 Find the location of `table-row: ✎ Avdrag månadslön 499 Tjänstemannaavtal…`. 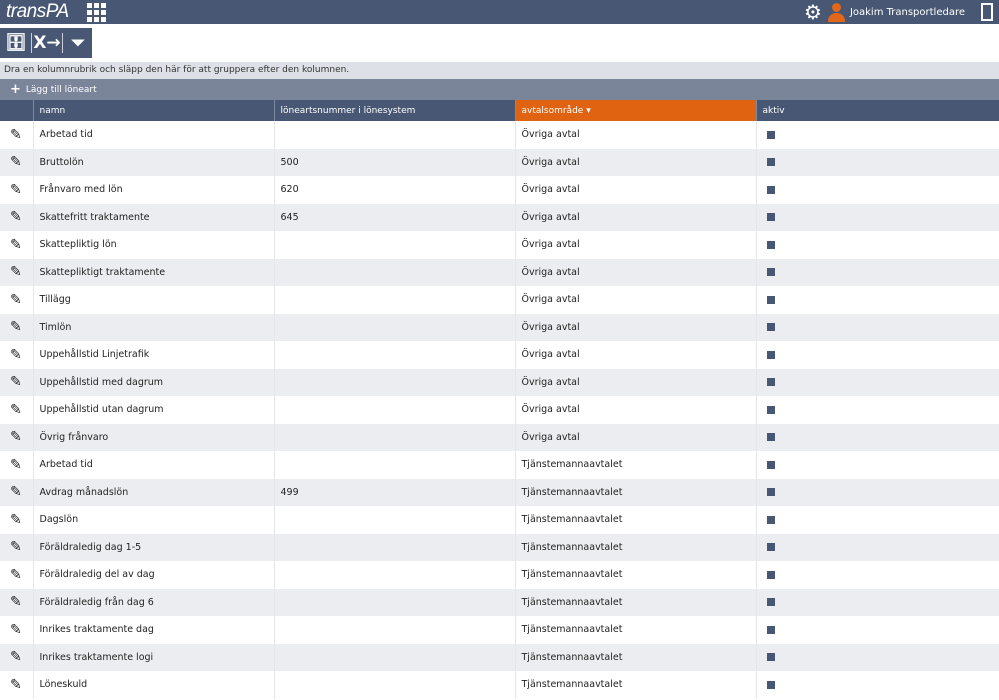

table-row: ✎ Avdrag månadslön 499 Tjänstemannaavtal… is located at coordinates (499, 492).